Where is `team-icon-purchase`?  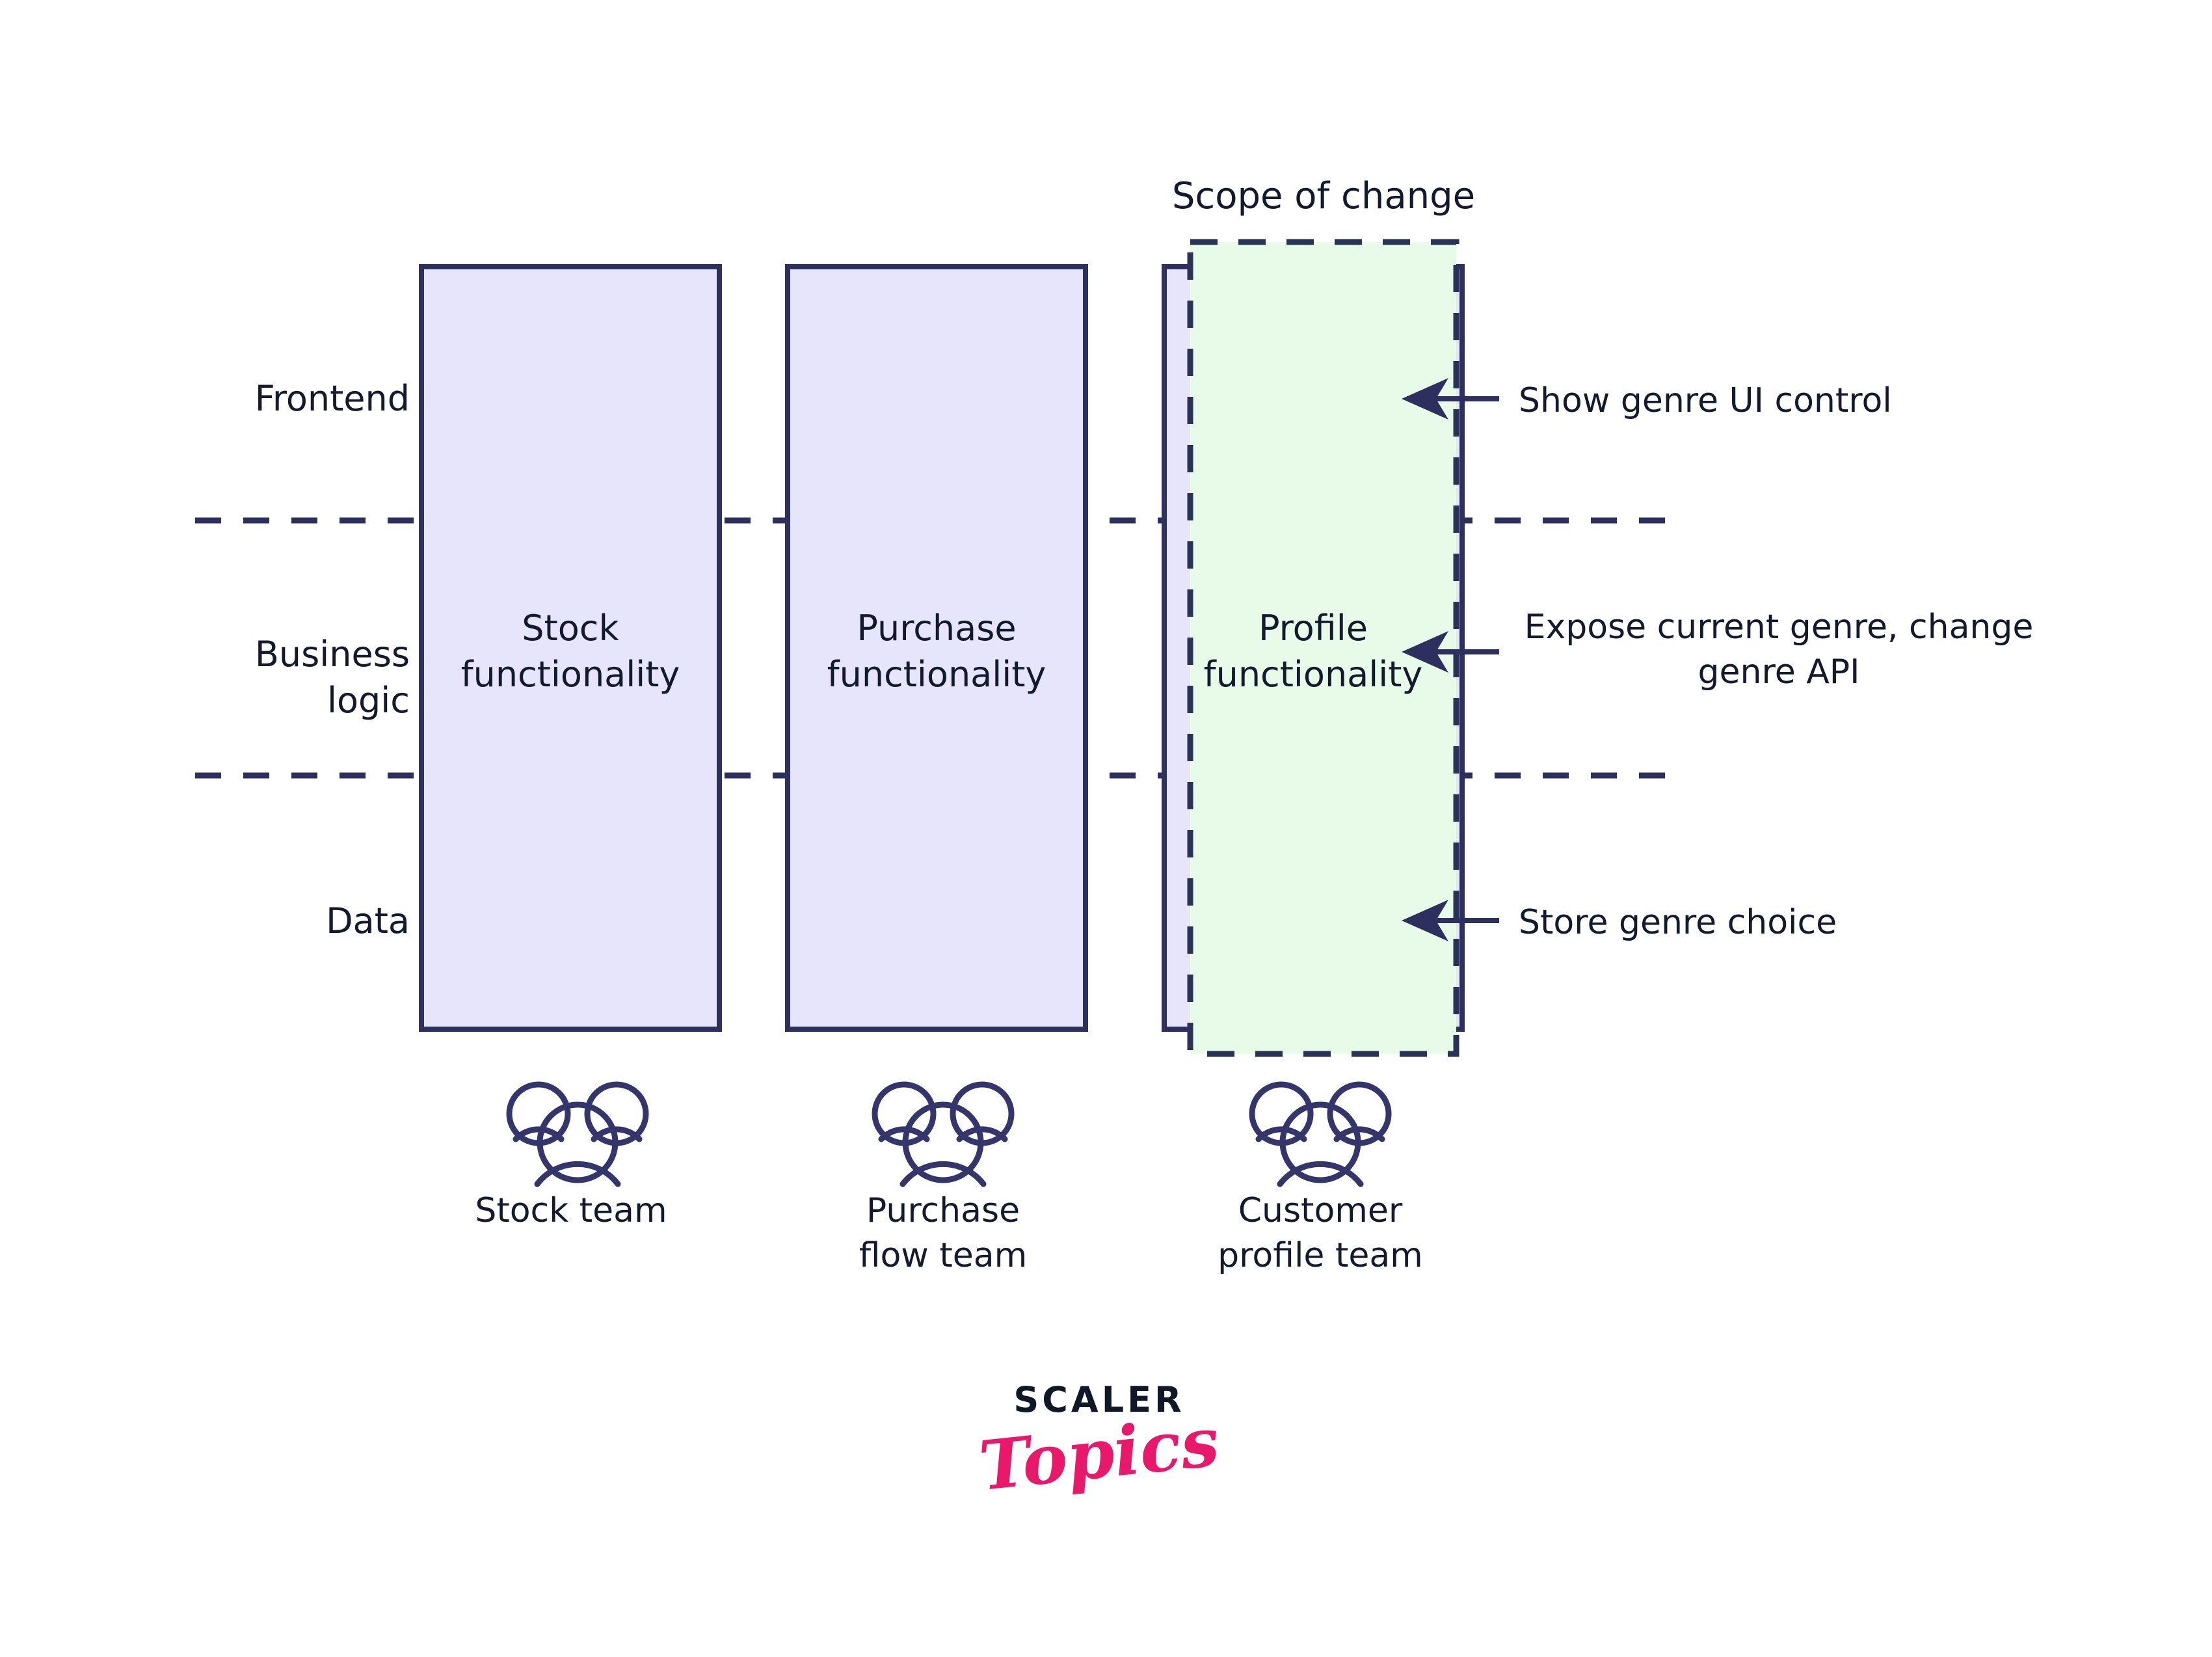
team-icon-purchase is located at coordinates (943, 1134).